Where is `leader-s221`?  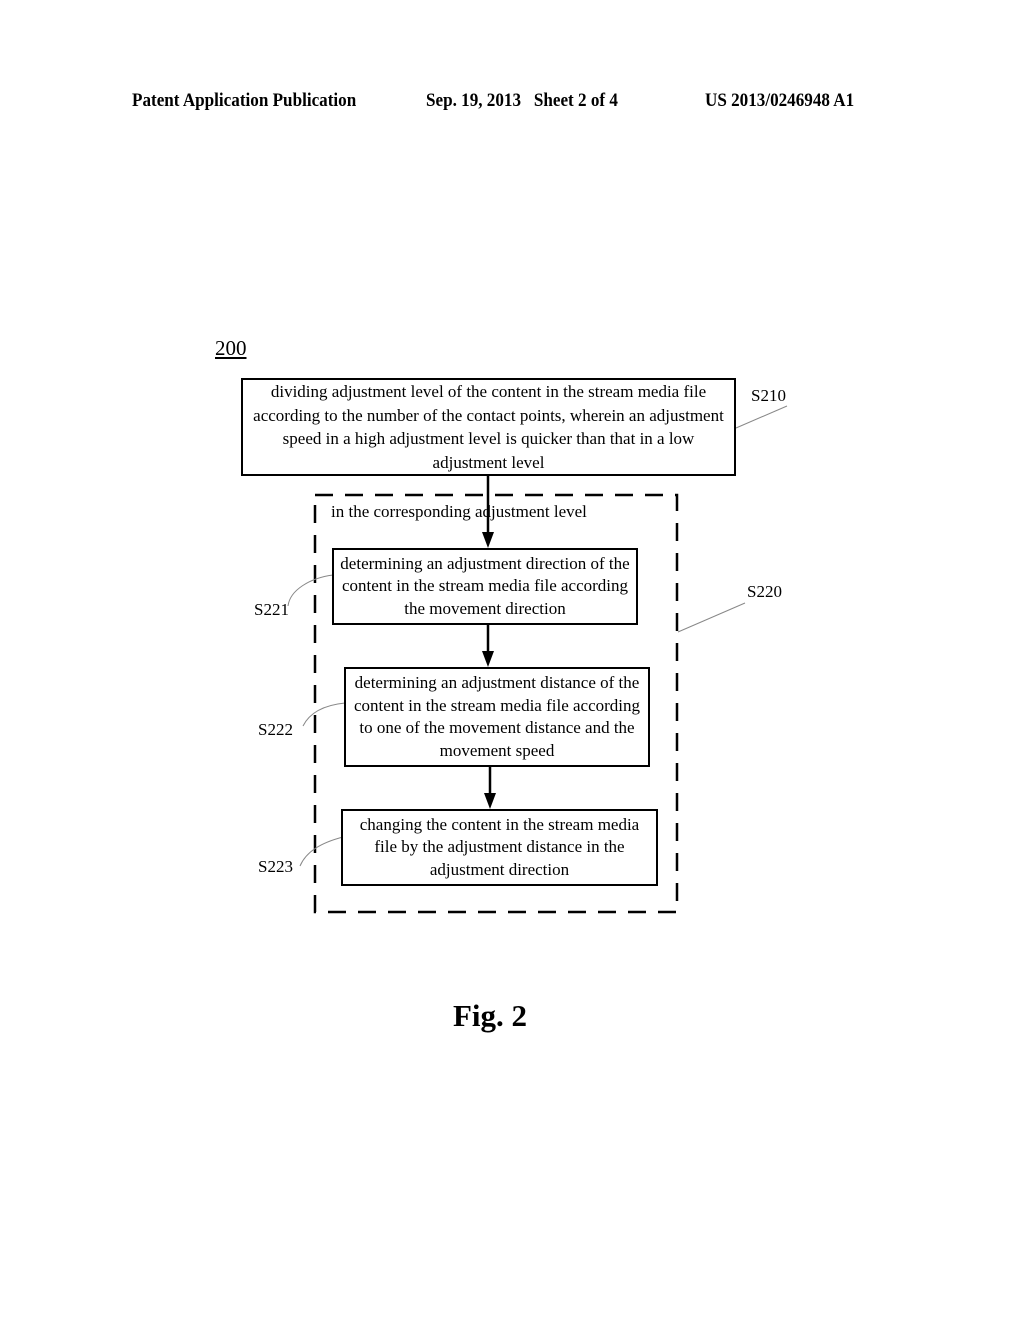 leader-s221 is located at coordinates (310, 590).